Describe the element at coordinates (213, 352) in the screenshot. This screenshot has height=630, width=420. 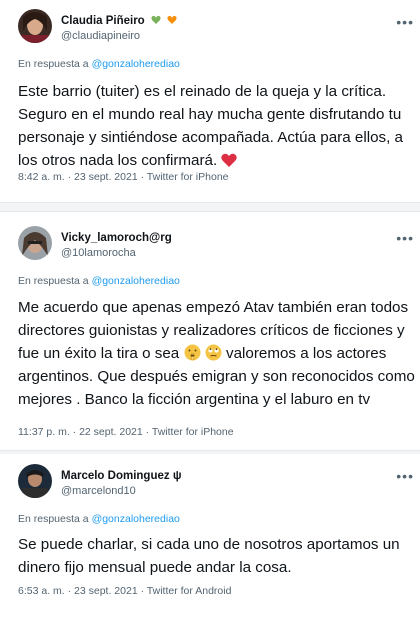
I see `face-with-rolling-eyes-icon` at that location.